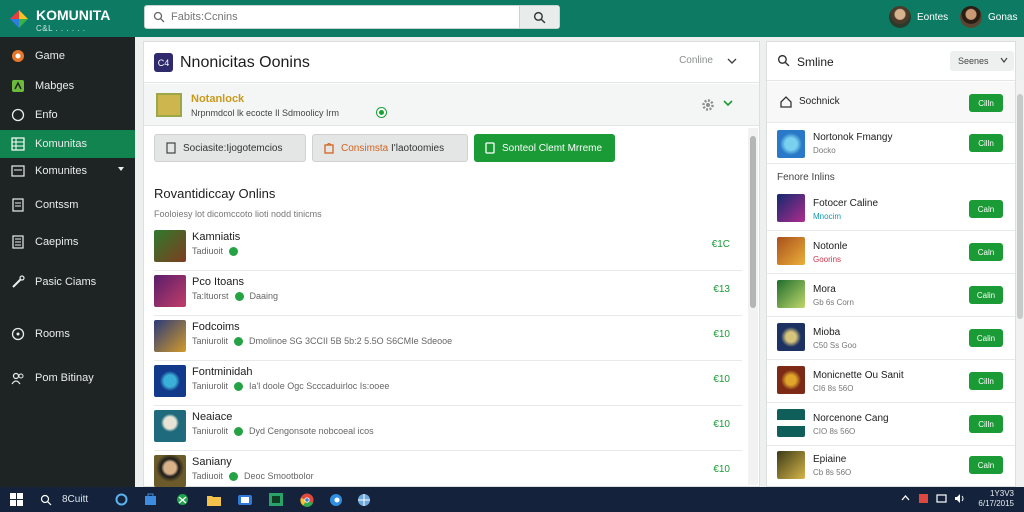  What do you see at coordinates (67, 115) in the screenshot?
I see `sidebar-item-enfo: Enfo` at bounding box center [67, 115].